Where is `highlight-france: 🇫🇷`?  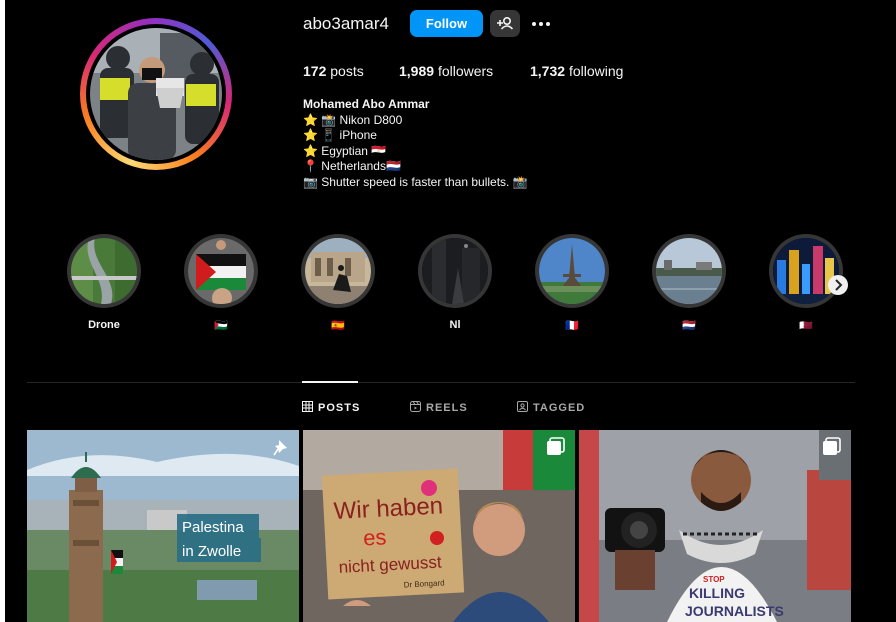
highlight-france: 🇫🇷 is located at coordinates (572, 283).